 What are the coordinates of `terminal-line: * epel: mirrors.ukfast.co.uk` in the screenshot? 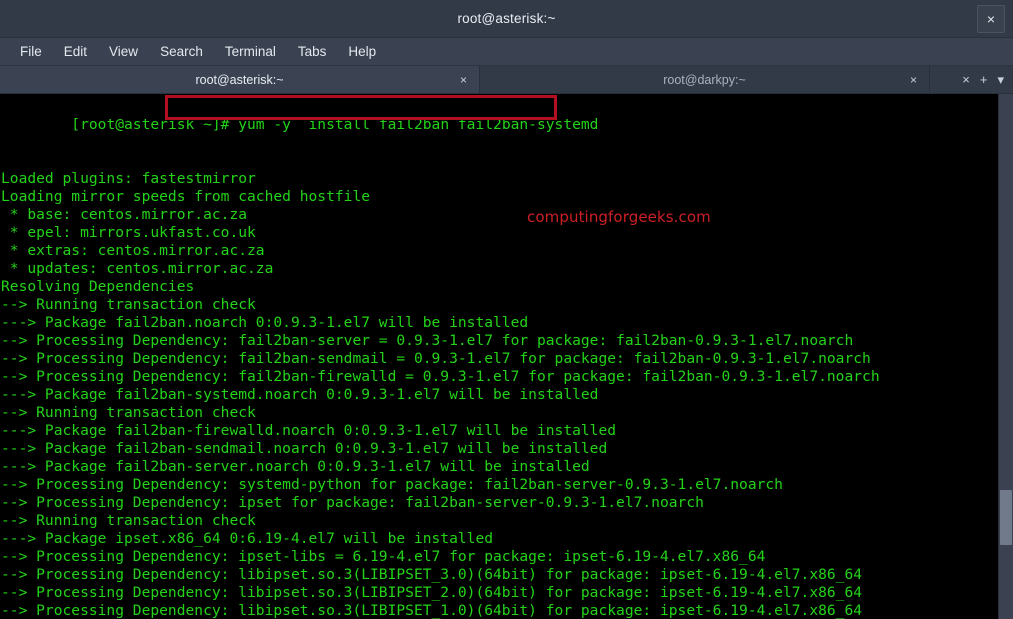 It's located at (128, 232).